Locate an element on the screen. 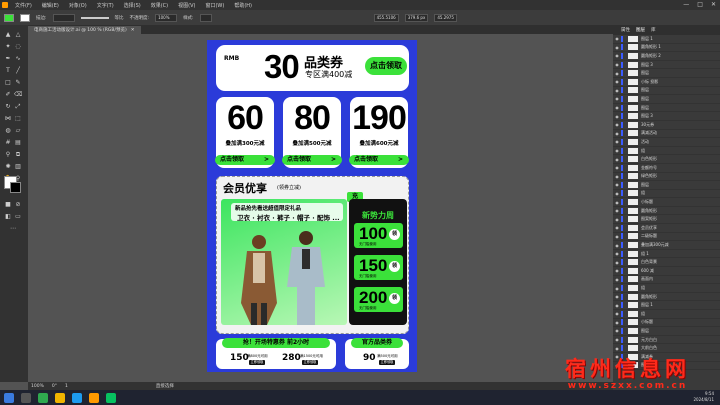 Image resolution: width=720 pixels, height=405 pixels. document-tab-close-icon: ✕ is located at coordinates (133, 30).